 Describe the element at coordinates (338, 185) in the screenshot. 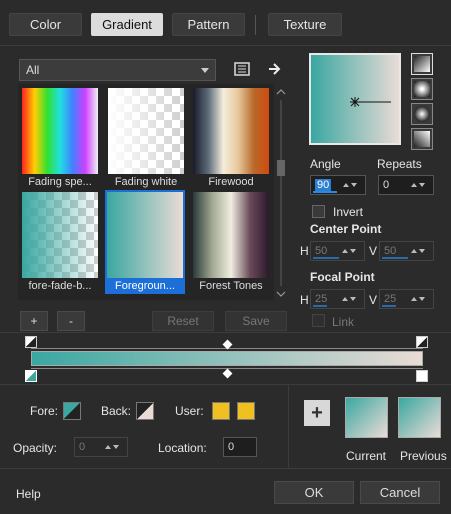

I see `angle-input: 90` at that location.